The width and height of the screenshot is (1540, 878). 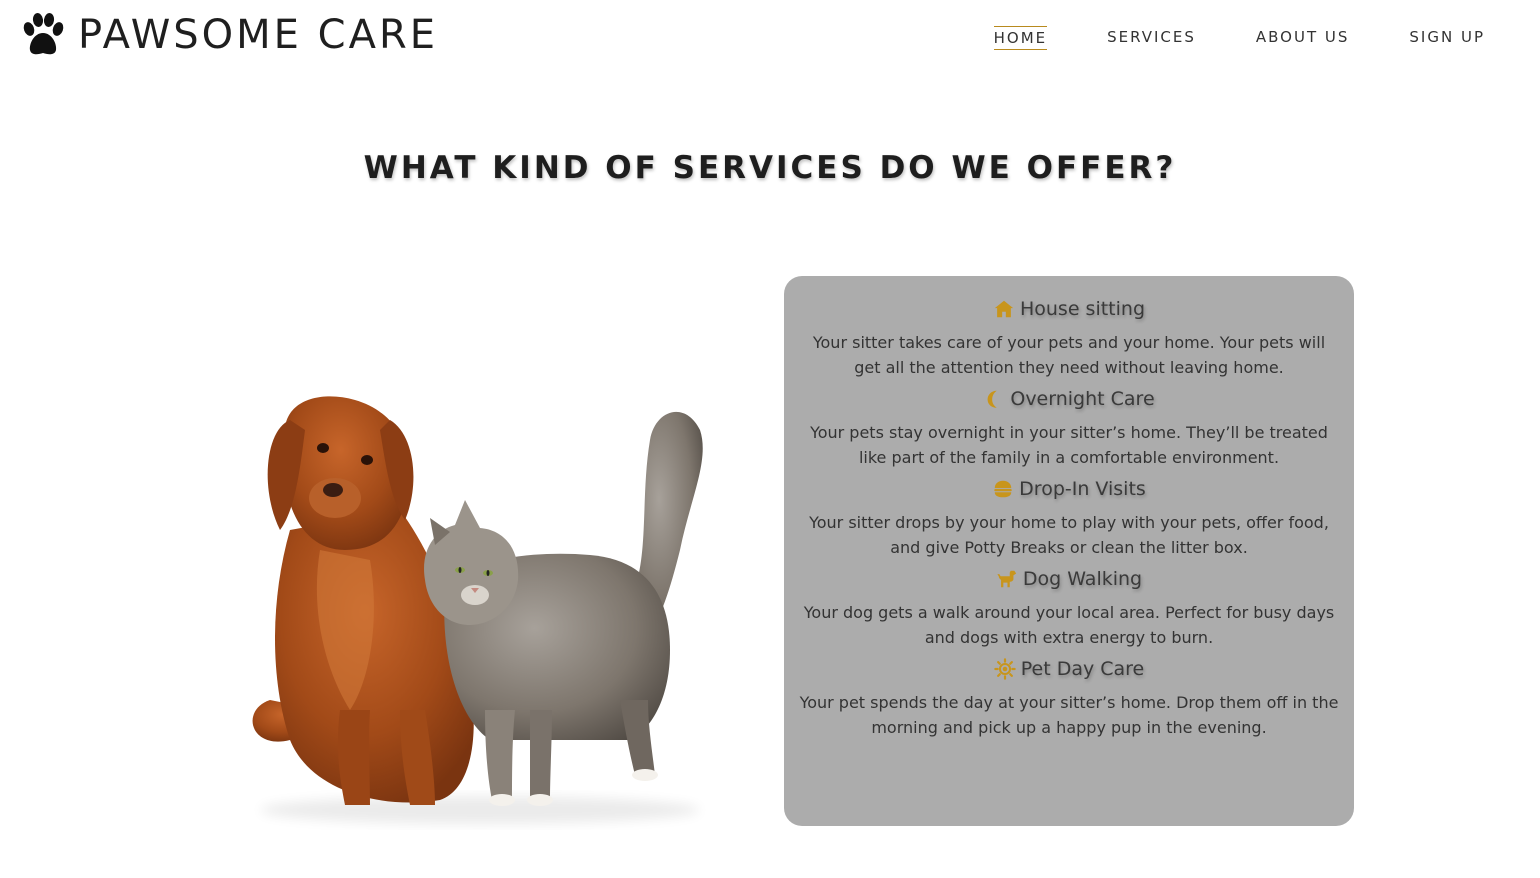 I want to click on house-icon, so click(x=1004, y=309).